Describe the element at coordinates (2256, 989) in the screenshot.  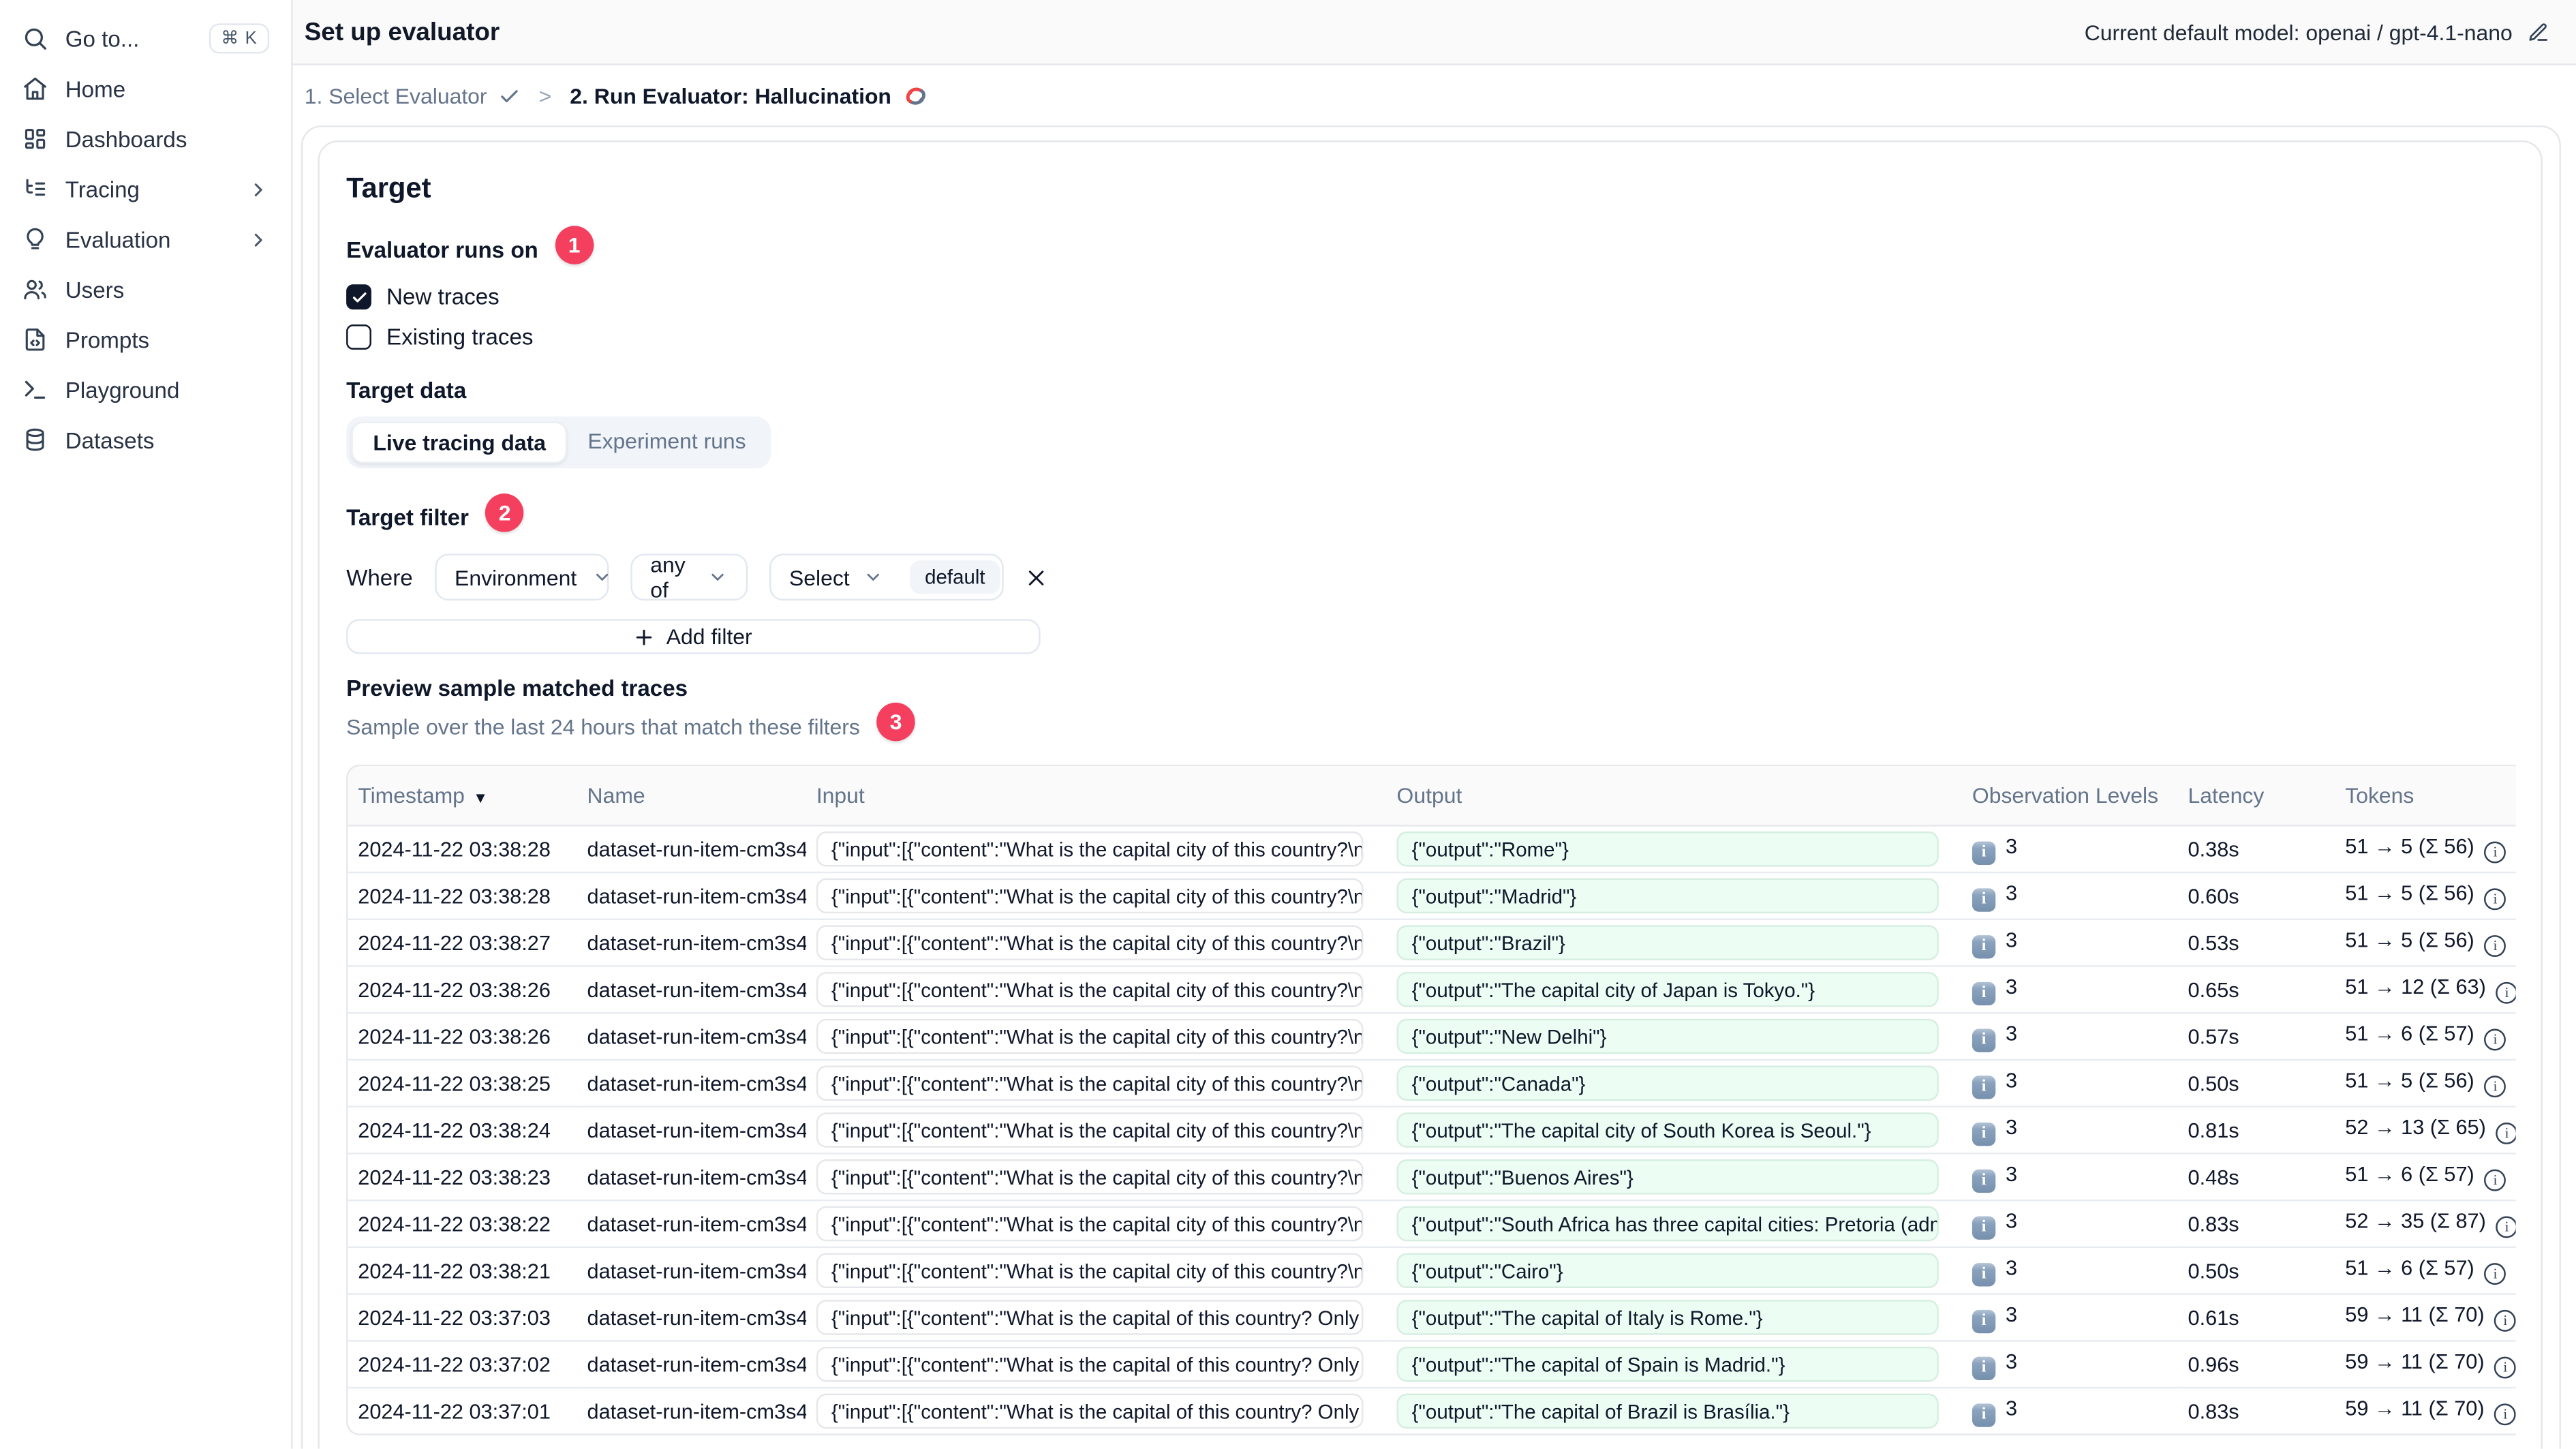
I see `cell-latency: 0.65s` at that location.